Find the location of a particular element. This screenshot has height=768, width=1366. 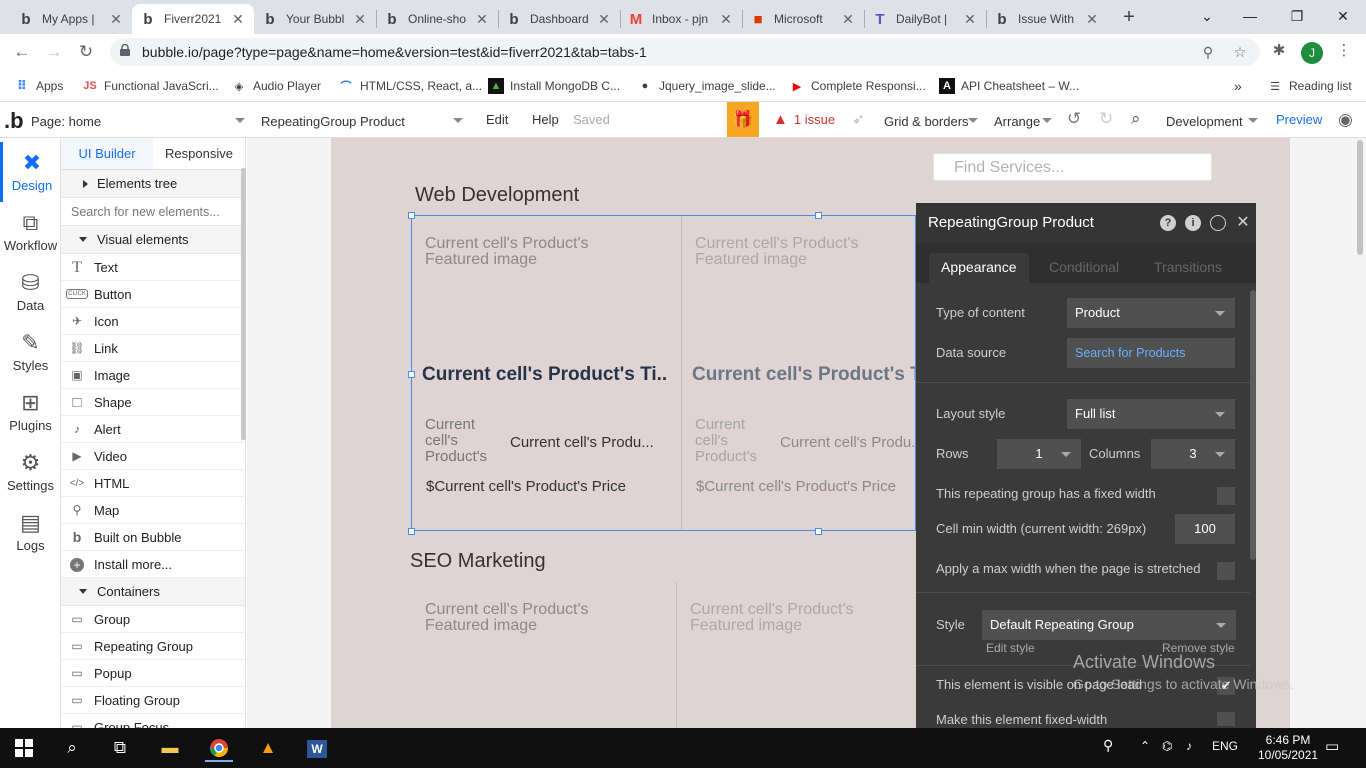

cell-product-price: $Current cell's Product's Price is located at coordinates (796, 486).